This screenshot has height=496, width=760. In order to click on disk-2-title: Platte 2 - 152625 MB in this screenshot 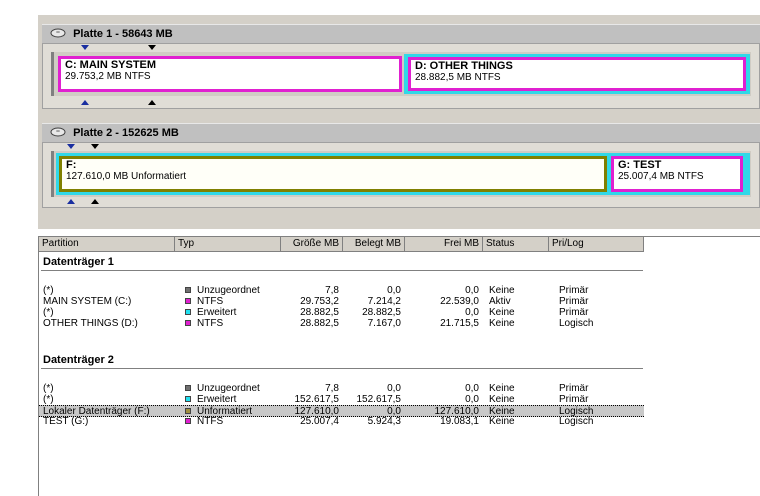, I will do `click(126, 133)`.